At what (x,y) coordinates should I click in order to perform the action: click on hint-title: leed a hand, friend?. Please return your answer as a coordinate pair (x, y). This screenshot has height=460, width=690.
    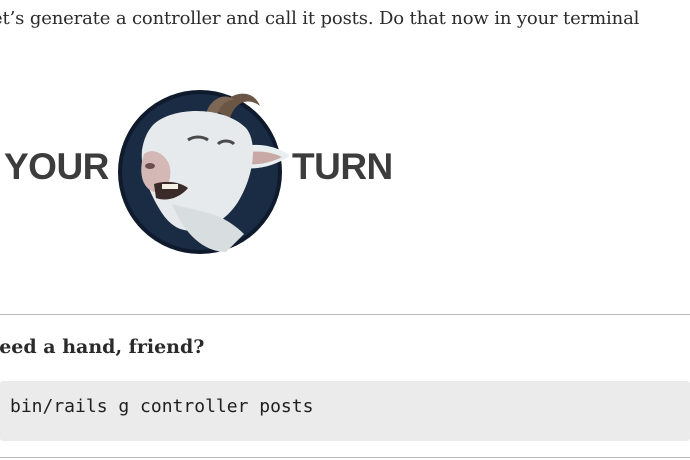
    Looking at the image, I should click on (102, 347).